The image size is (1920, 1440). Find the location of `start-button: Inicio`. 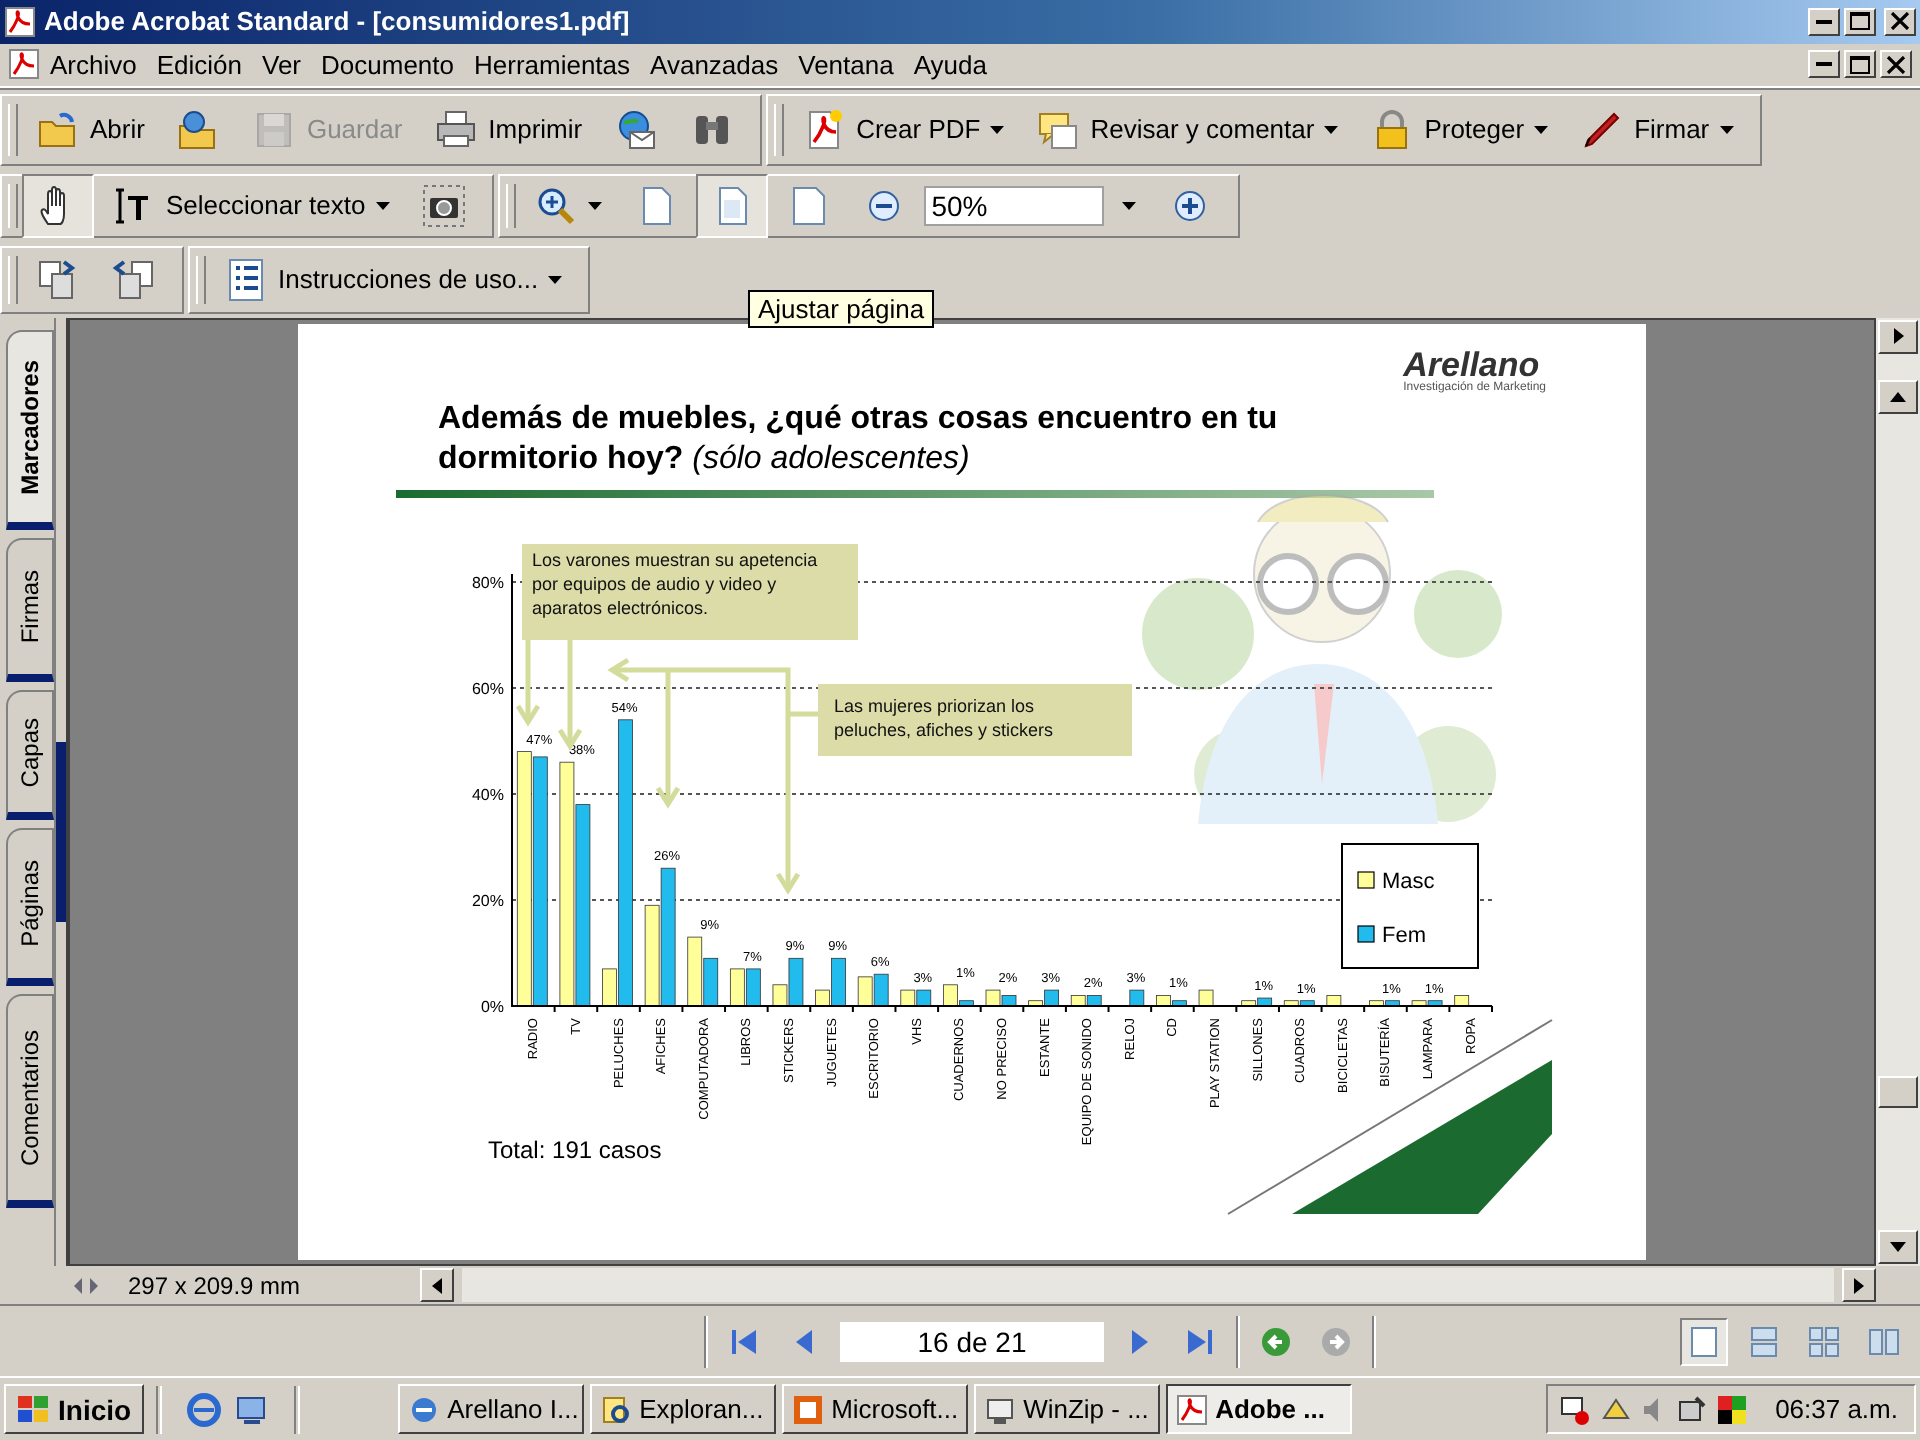

start-button: Inicio is located at coordinates (74, 1409).